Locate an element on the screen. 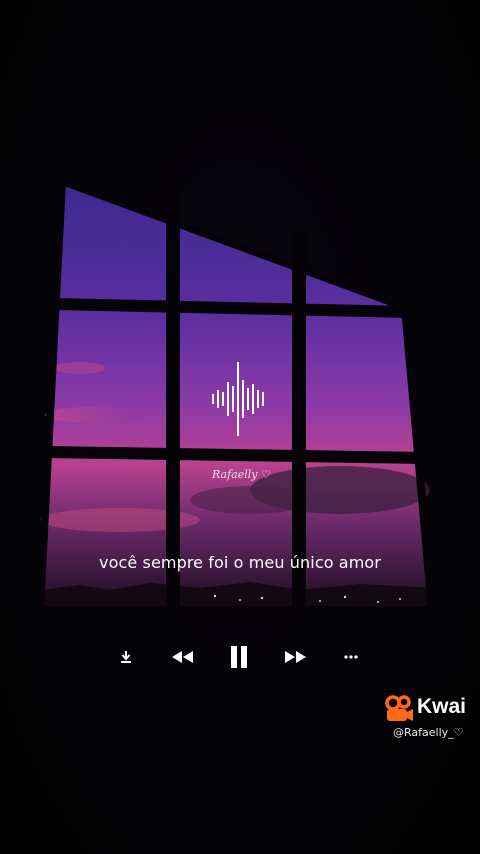 Image resolution: width=480 pixels, height=854 pixels. rewind-button is located at coordinates (183, 657).